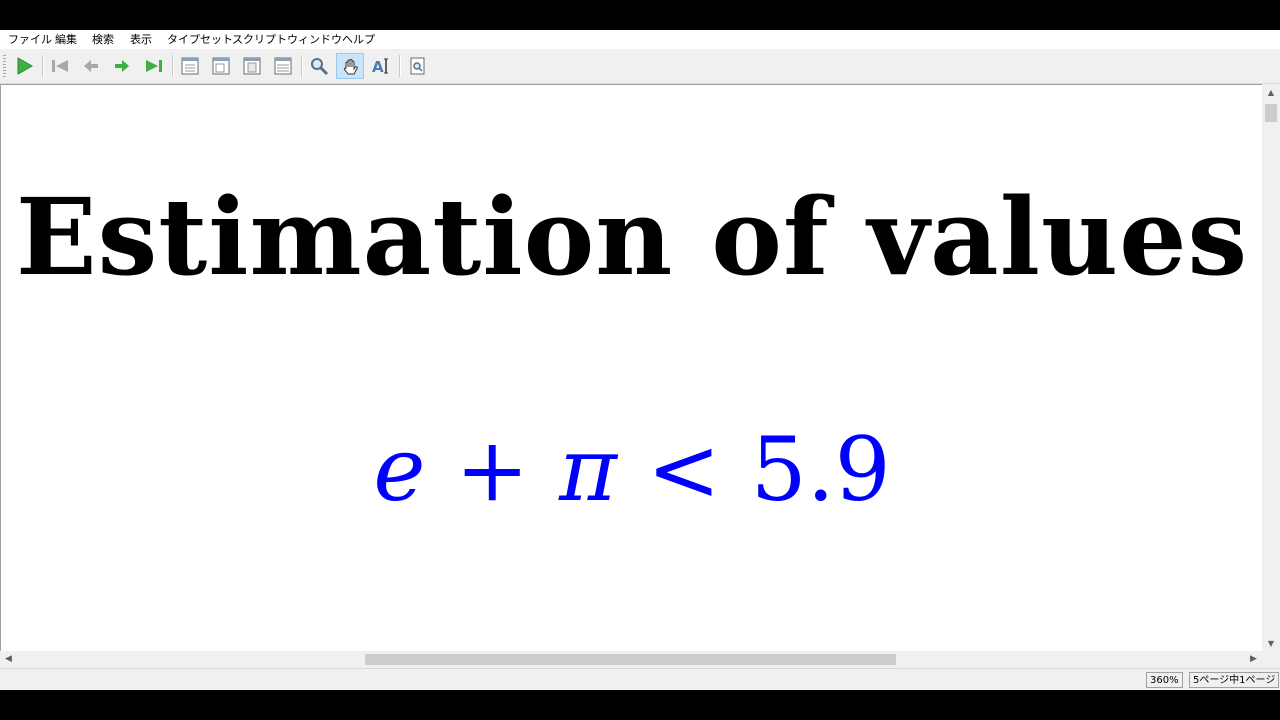 Image resolution: width=1280 pixels, height=720 pixels. I want to click on fit-width-button, so click(283, 66).